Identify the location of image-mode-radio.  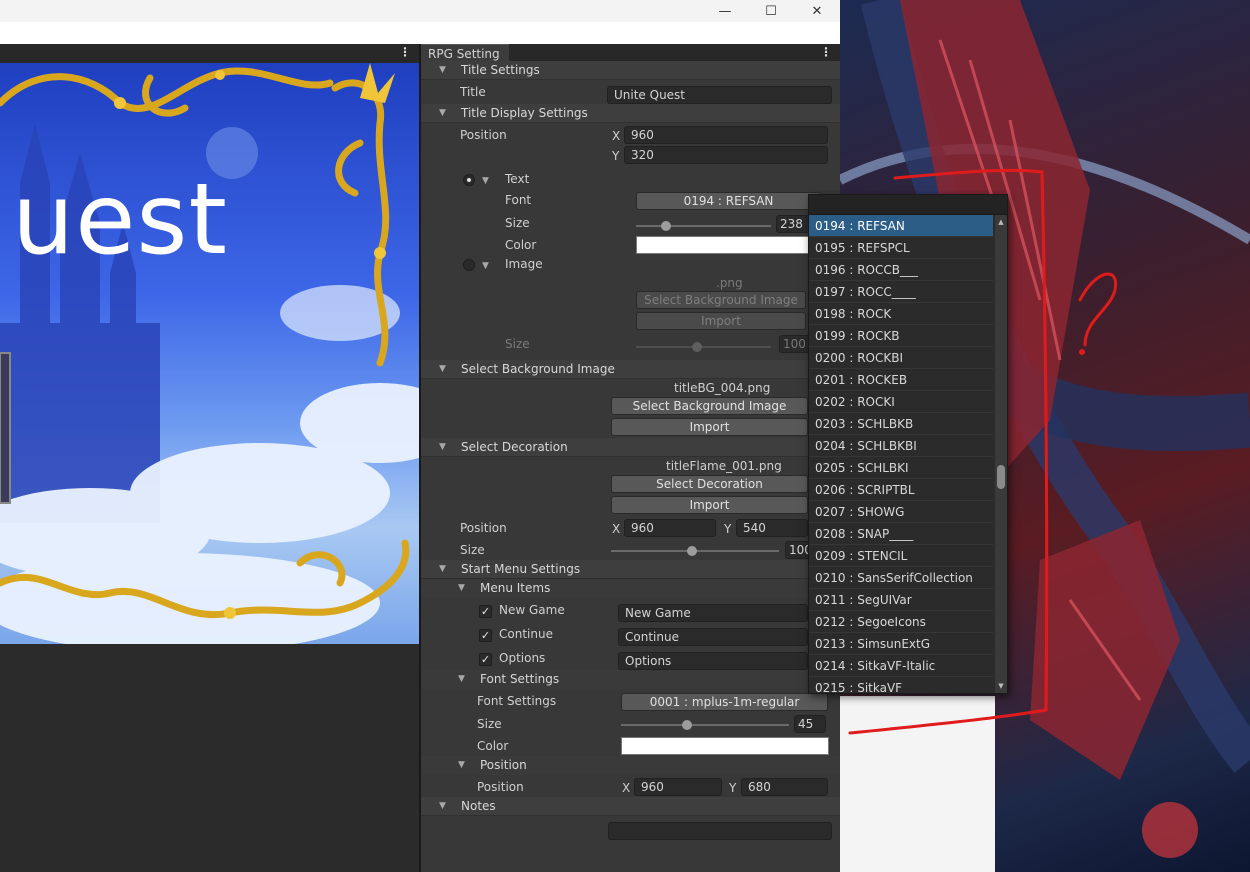
(469, 265).